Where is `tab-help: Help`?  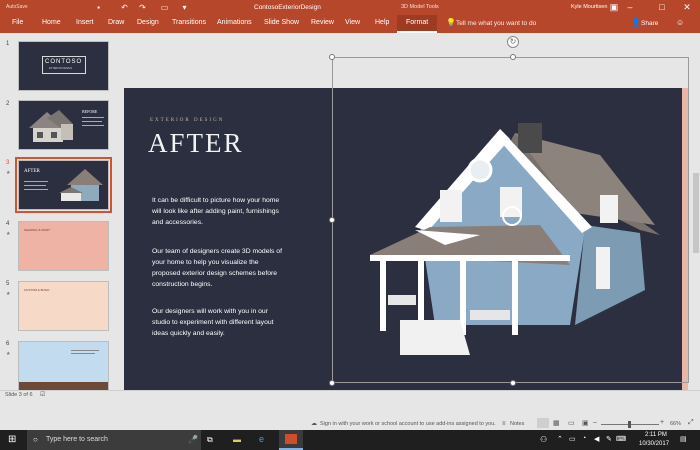 tab-help: Help is located at coordinates (382, 22).